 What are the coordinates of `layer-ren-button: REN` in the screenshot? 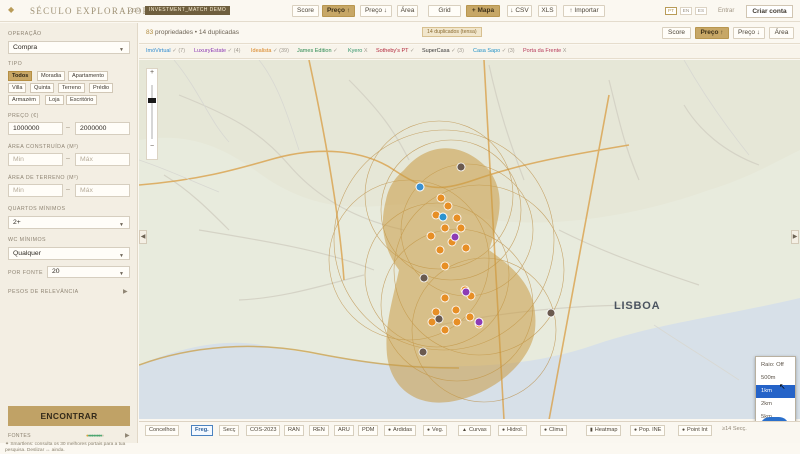 It's located at (319, 430).